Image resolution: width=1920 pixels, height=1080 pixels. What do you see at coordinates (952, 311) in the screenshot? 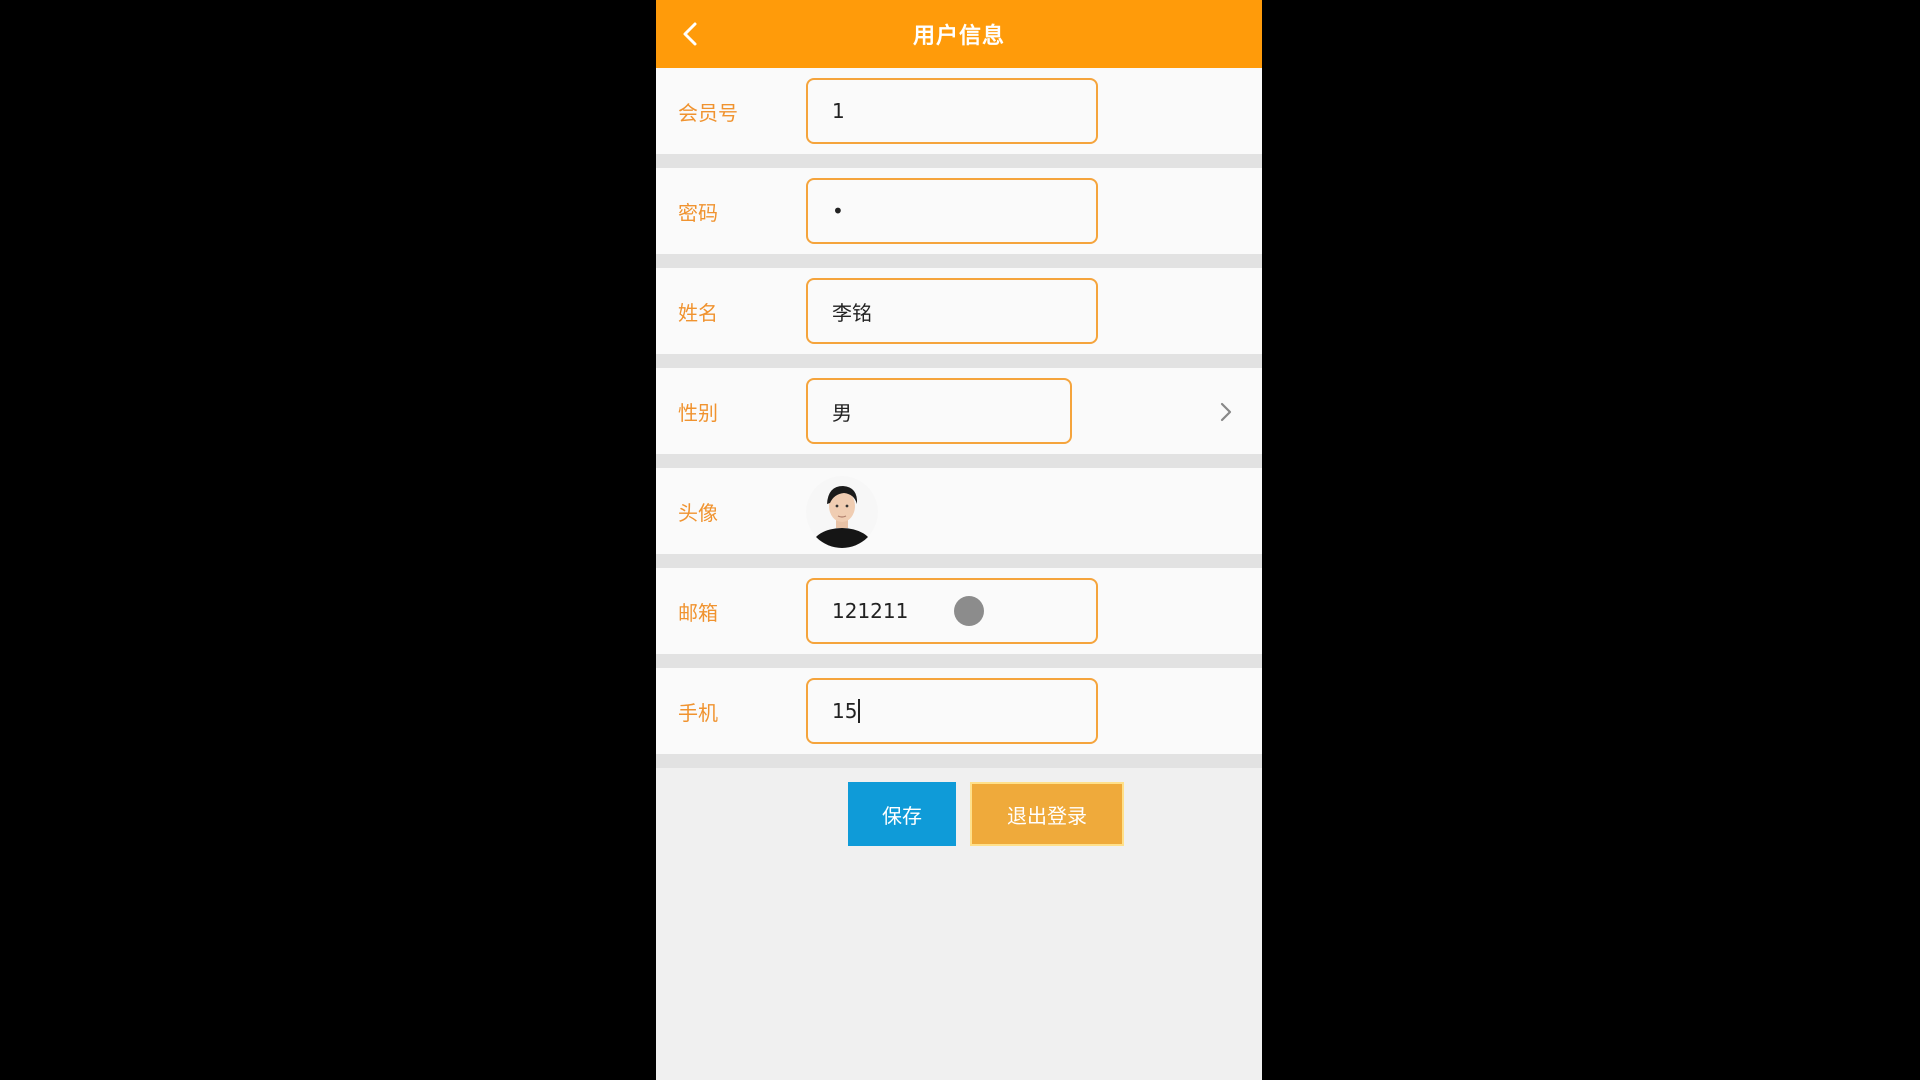
I see `name-field: 李铭` at bounding box center [952, 311].